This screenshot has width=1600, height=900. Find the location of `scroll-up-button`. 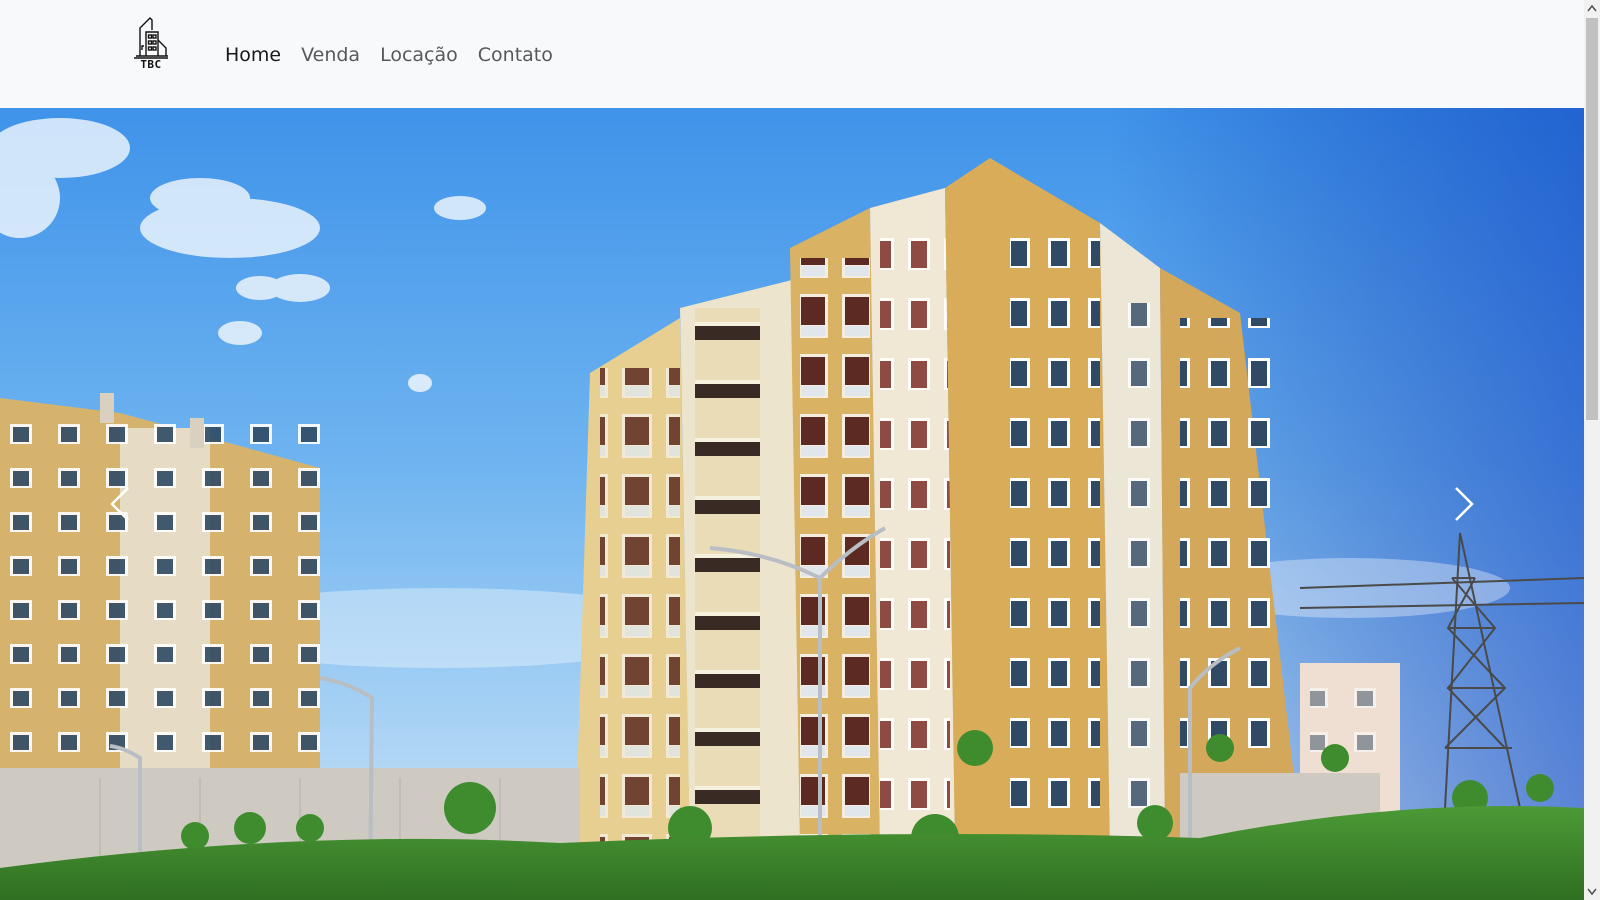

scroll-up-button is located at coordinates (1592, 8).